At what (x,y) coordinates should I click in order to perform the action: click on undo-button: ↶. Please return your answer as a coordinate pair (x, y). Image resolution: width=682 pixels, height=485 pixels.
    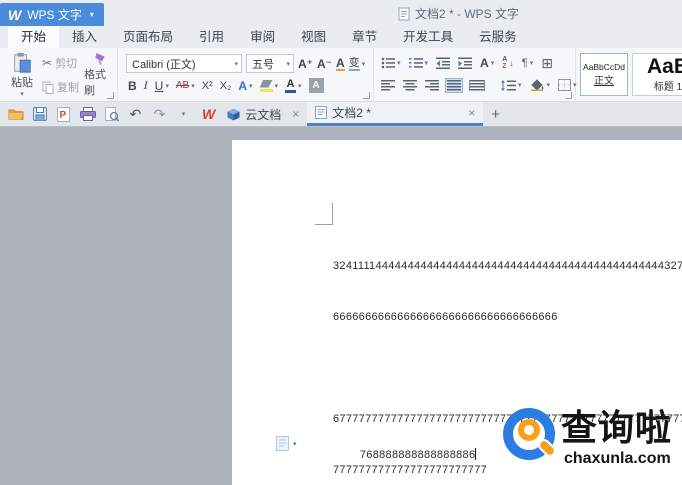
    Looking at the image, I should click on (135, 114).